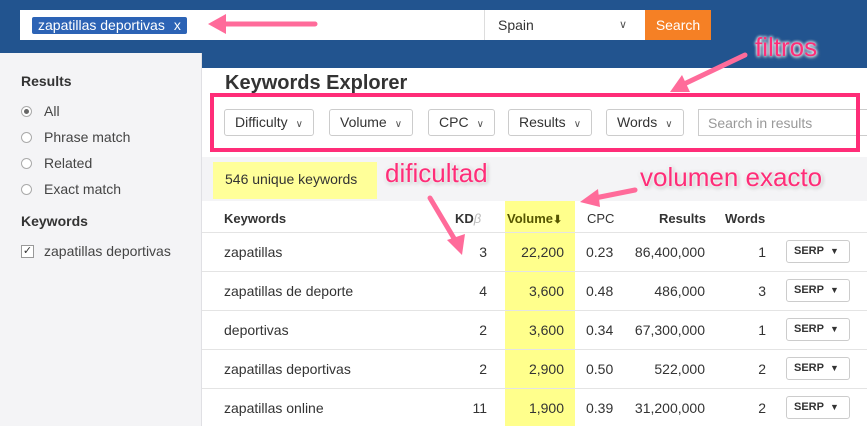 The width and height of the screenshot is (867, 427). Describe the element at coordinates (436, 173) in the screenshot. I see `annotation-difficulty: dificultad` at that location.